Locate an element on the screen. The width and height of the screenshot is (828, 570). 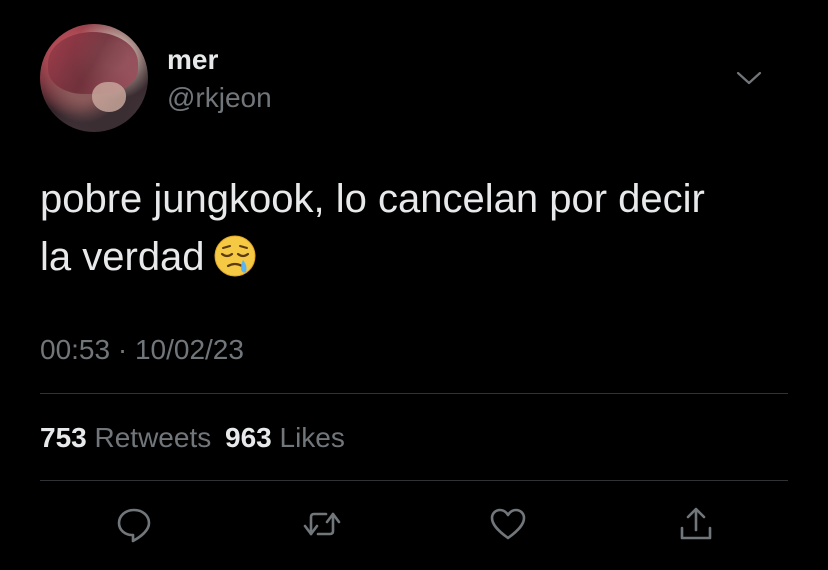
avatar-hair is located at coordinates (93, 63).